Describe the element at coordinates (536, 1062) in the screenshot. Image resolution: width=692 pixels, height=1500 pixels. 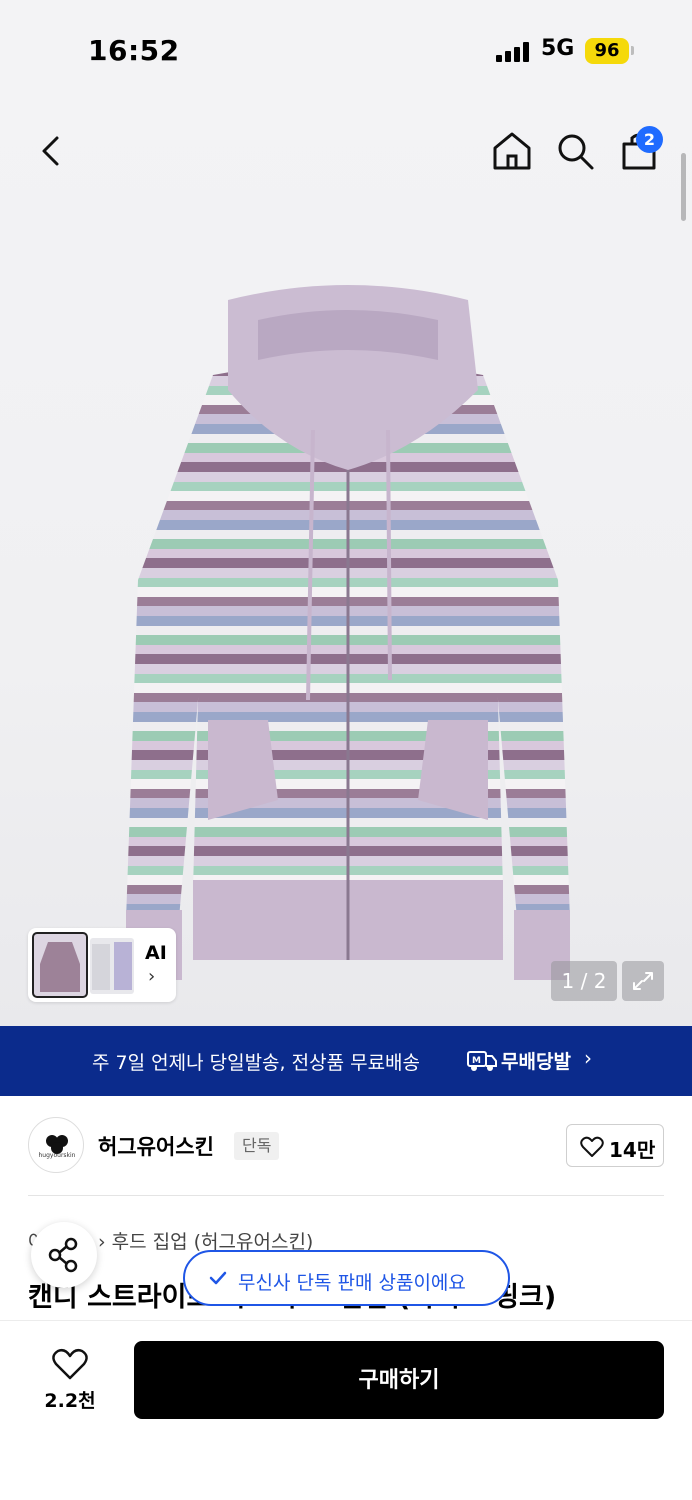
I see `banner-logo-text: 무배당발` at that location.